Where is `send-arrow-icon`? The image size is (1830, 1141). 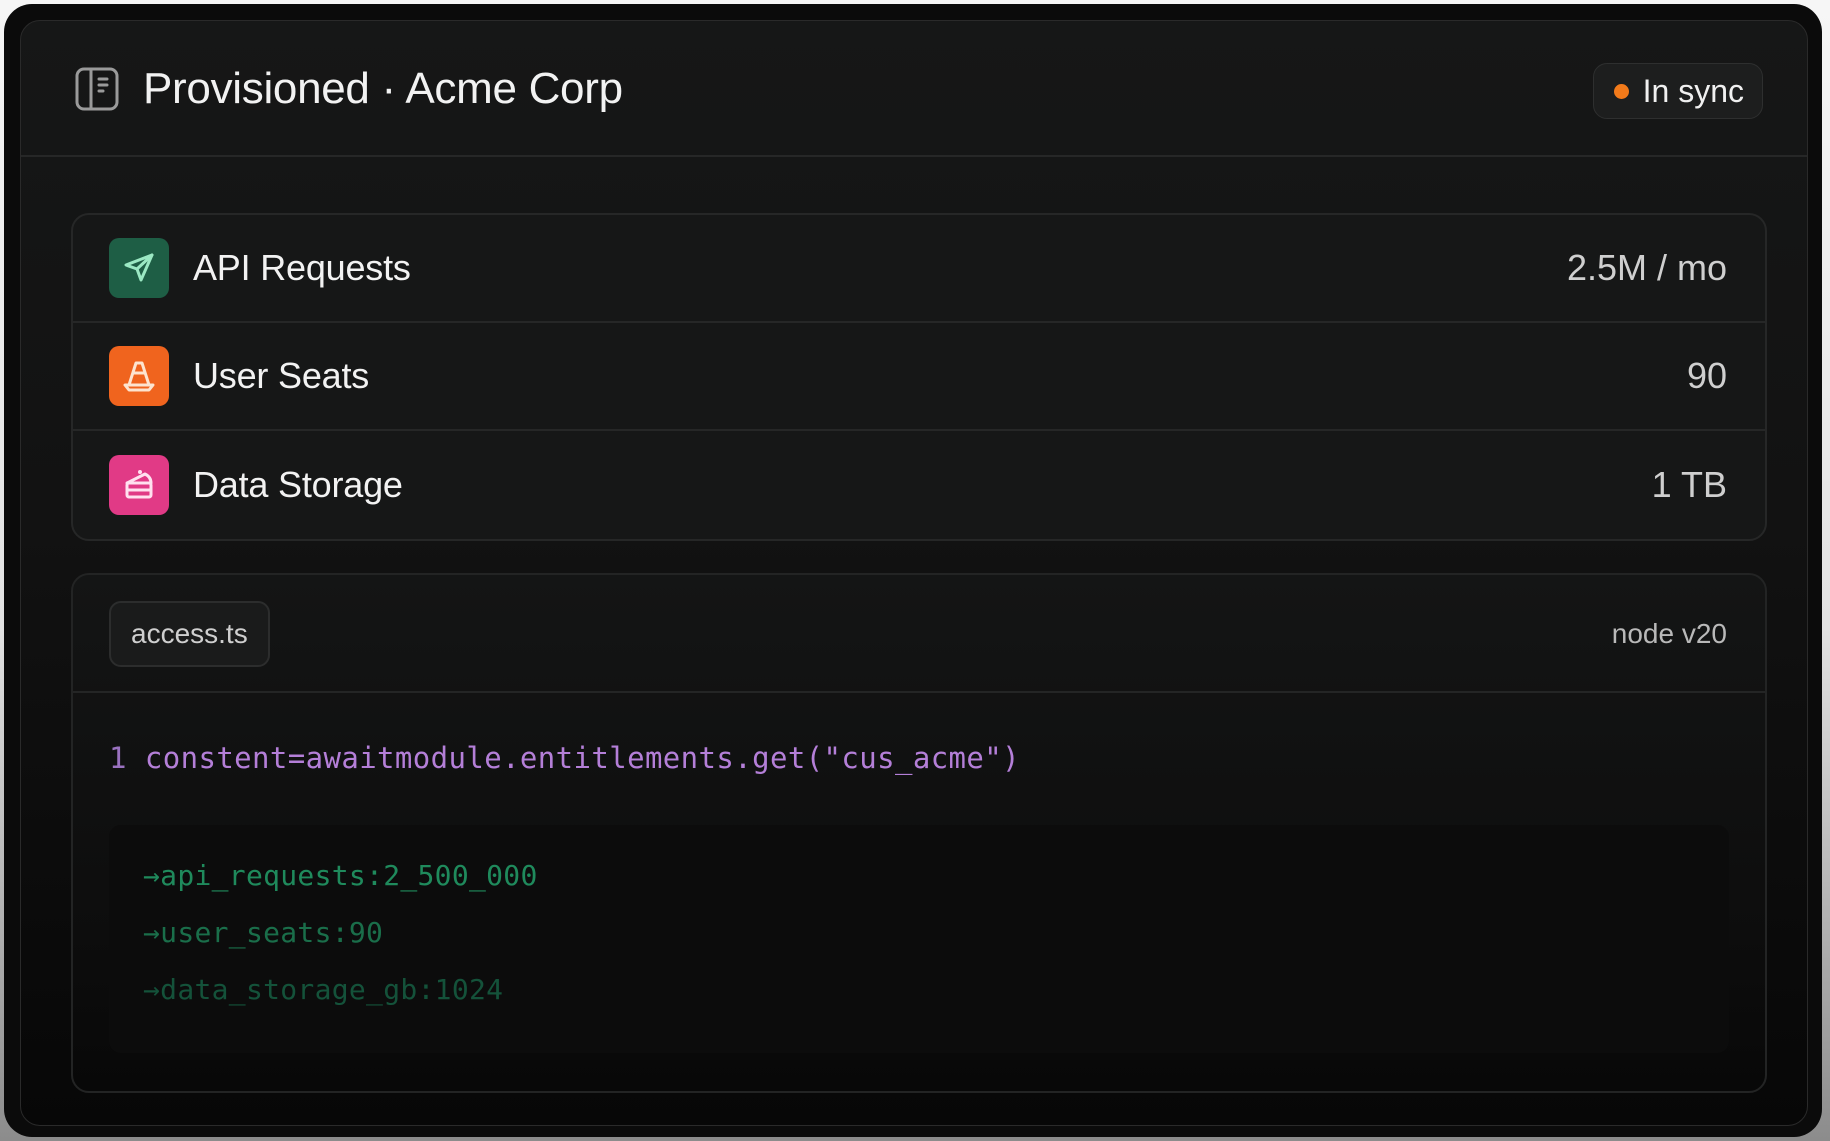 send-arrow-icon is located at coordinates (139, 268).